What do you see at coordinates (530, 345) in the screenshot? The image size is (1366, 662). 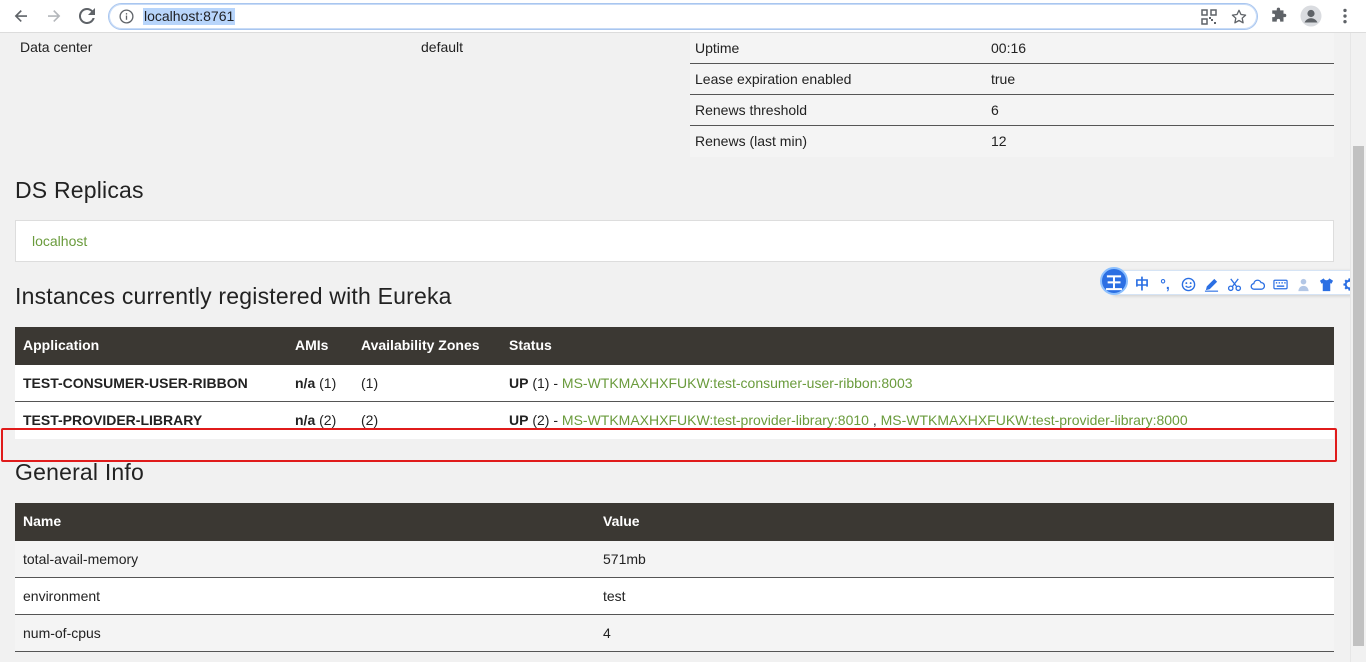 I see `col-status: Status` at bounding box center [530, 345].